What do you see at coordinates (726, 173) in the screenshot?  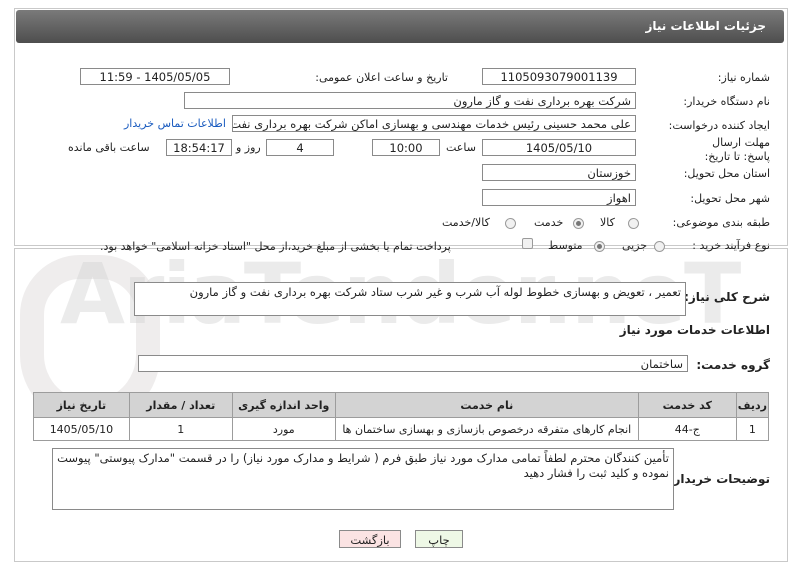 I see `province-label: استان محل تحویل:` at bounding box center [726, 173].